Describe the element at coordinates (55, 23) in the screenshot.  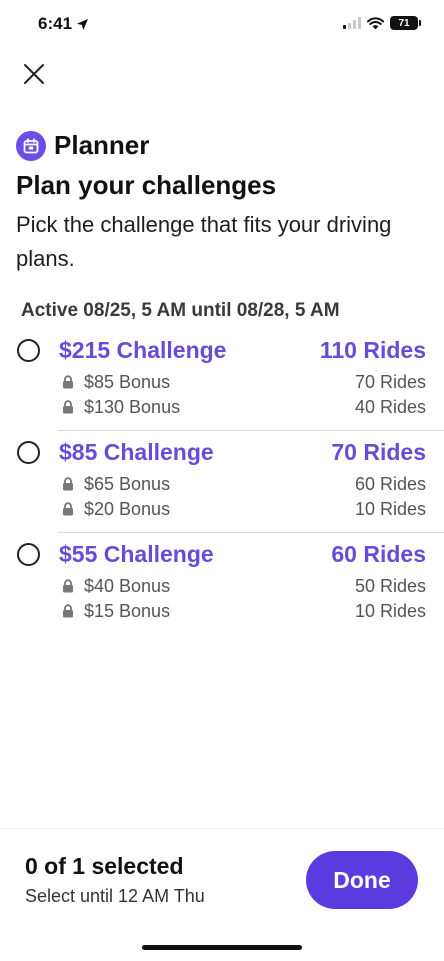
I see `status-time-text: 6:41` at that location.